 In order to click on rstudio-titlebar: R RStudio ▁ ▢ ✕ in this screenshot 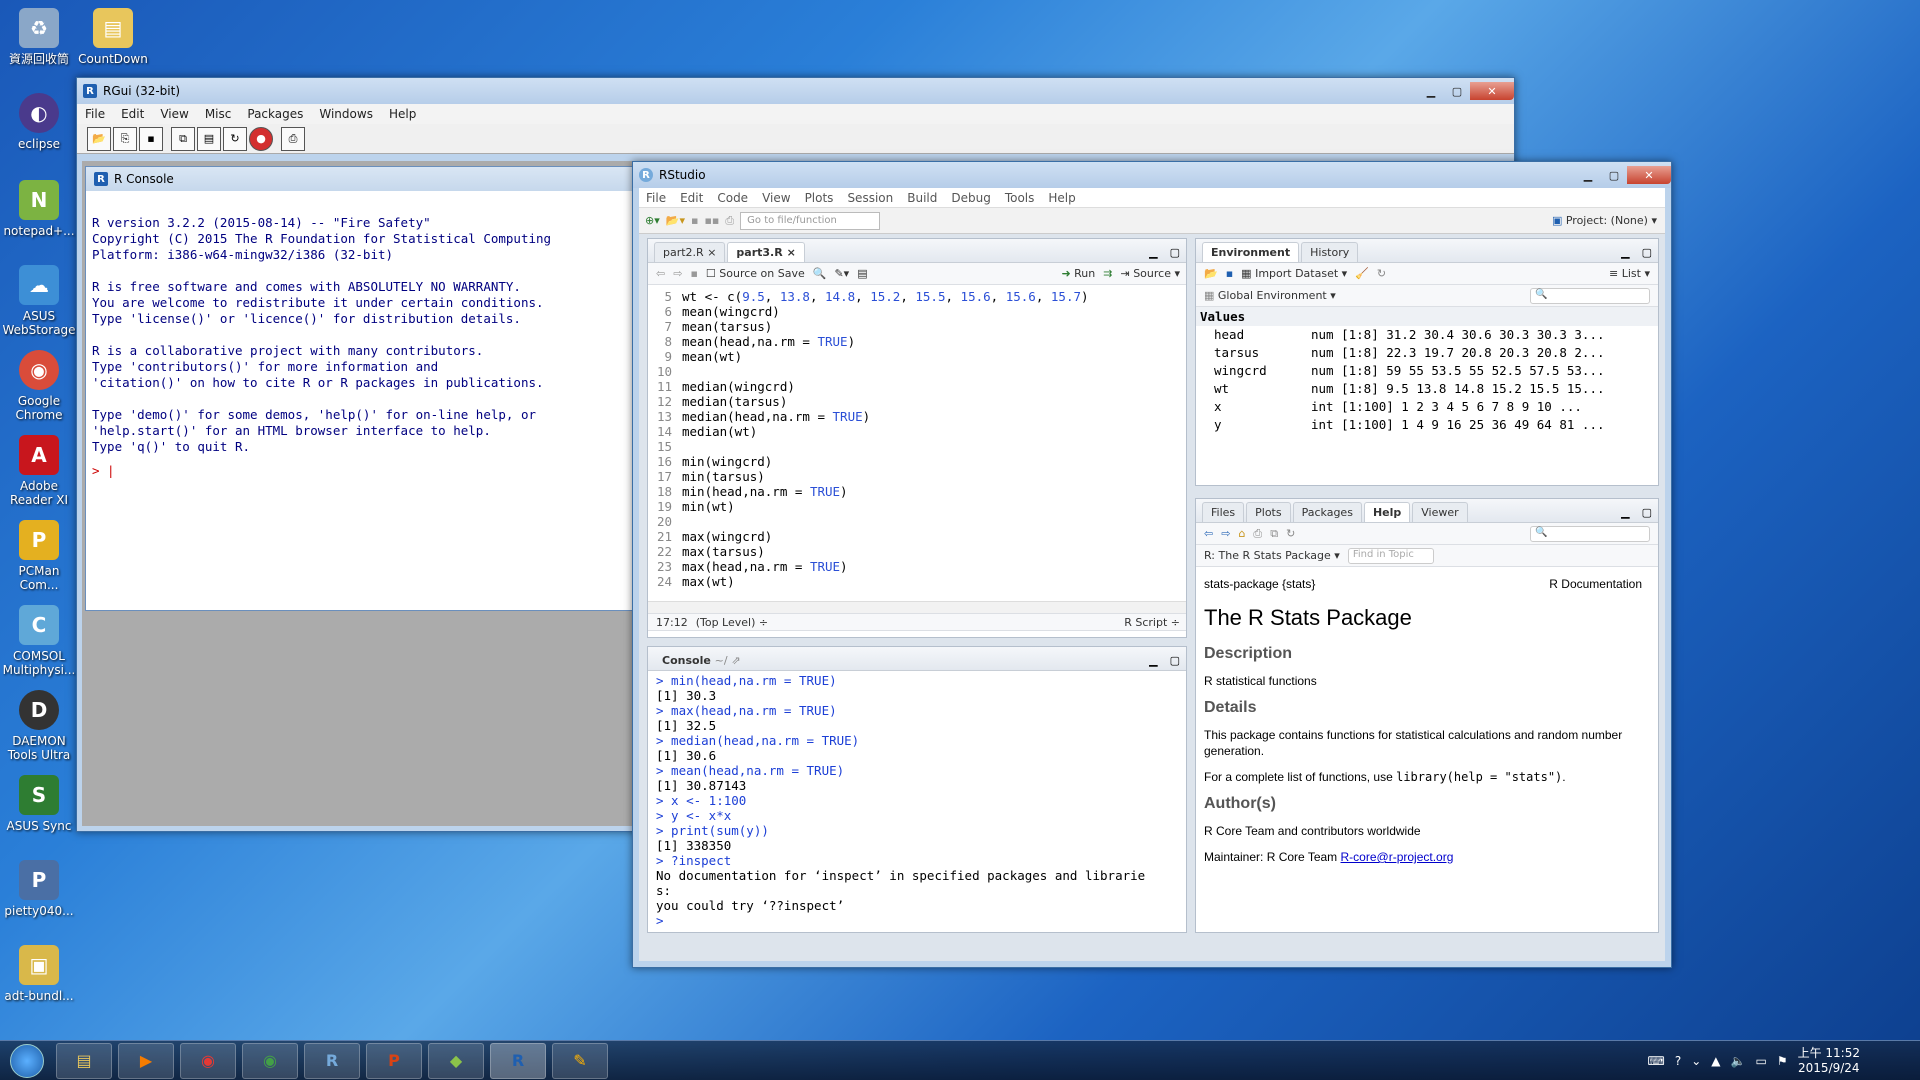, I will do `click(1152, 175)`.